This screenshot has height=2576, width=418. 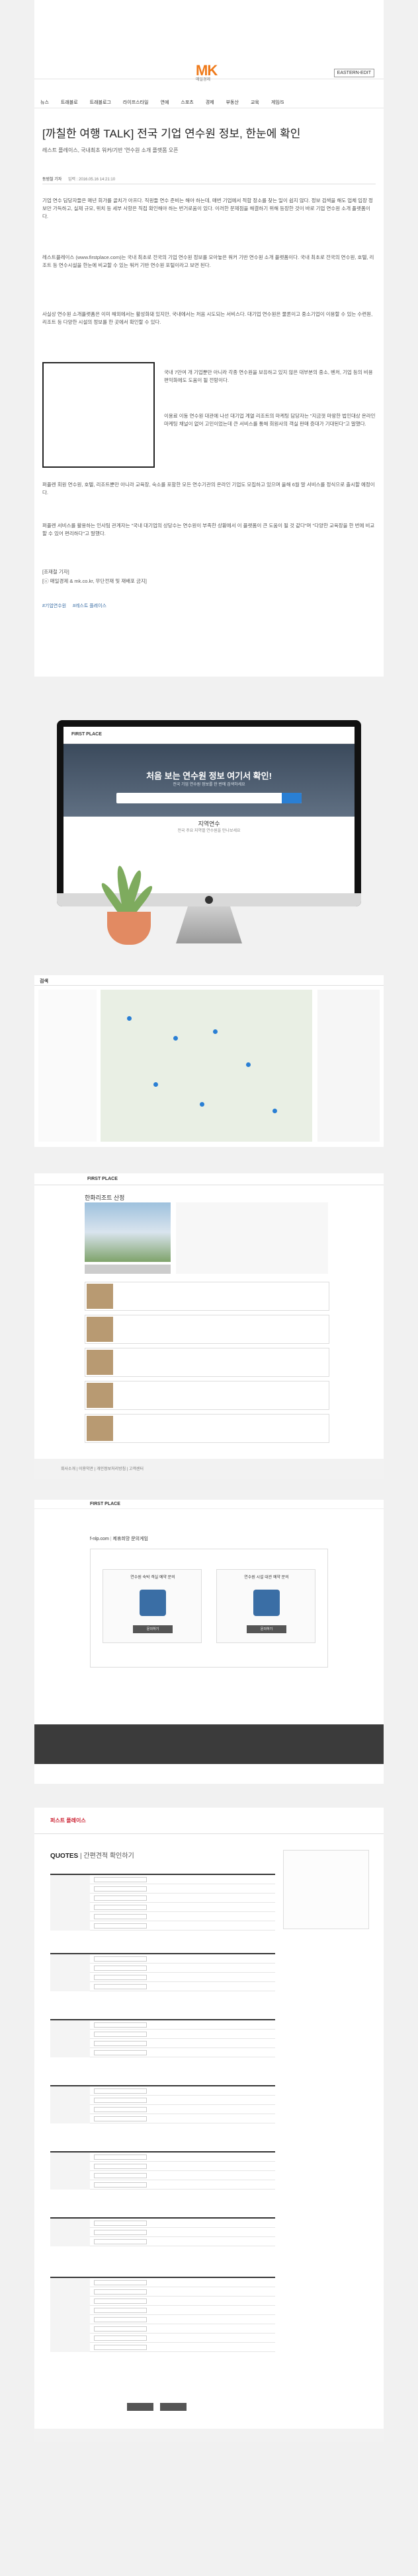 I want to click on quotes-logo: 퍼스트 플레이스, so click(x=68, y=1820).